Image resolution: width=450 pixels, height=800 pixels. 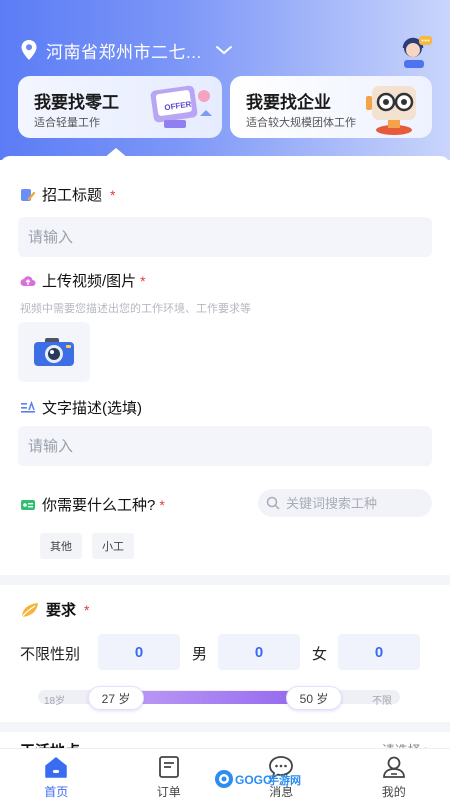 I want to click on watermark-text-a: GOGO, so click(x=253, y=780).